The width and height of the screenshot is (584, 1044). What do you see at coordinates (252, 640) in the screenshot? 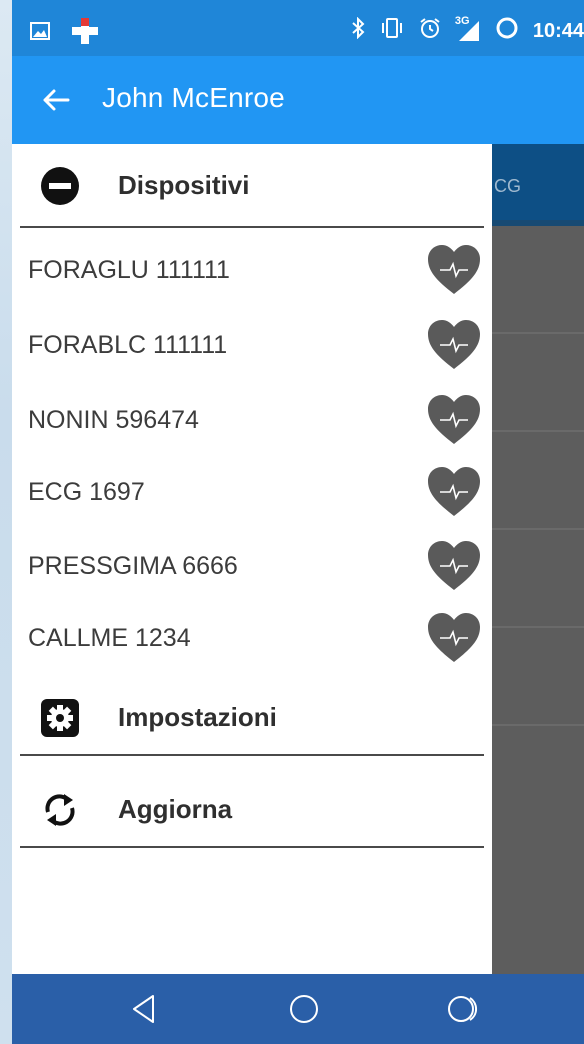
I see `device-item: CALLME 1234` at bounding box center [252, 640].